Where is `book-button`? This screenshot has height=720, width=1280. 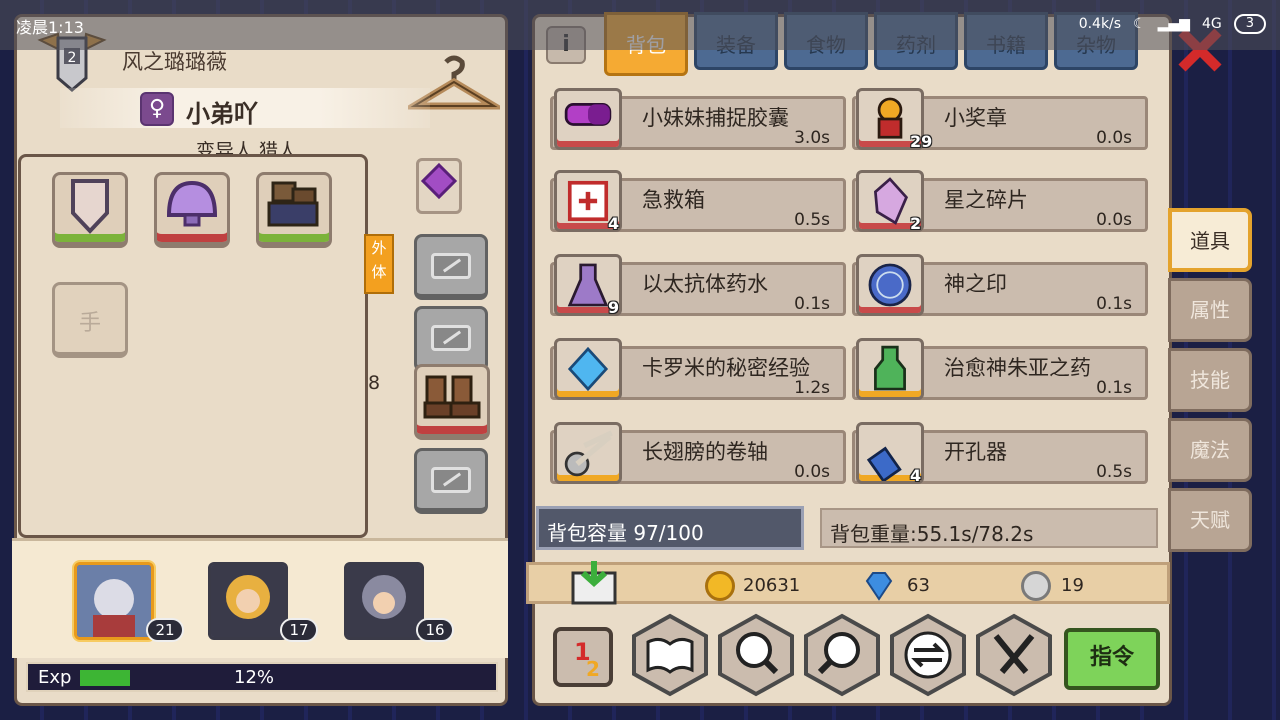 book-button is located at coordinates (670, 655).